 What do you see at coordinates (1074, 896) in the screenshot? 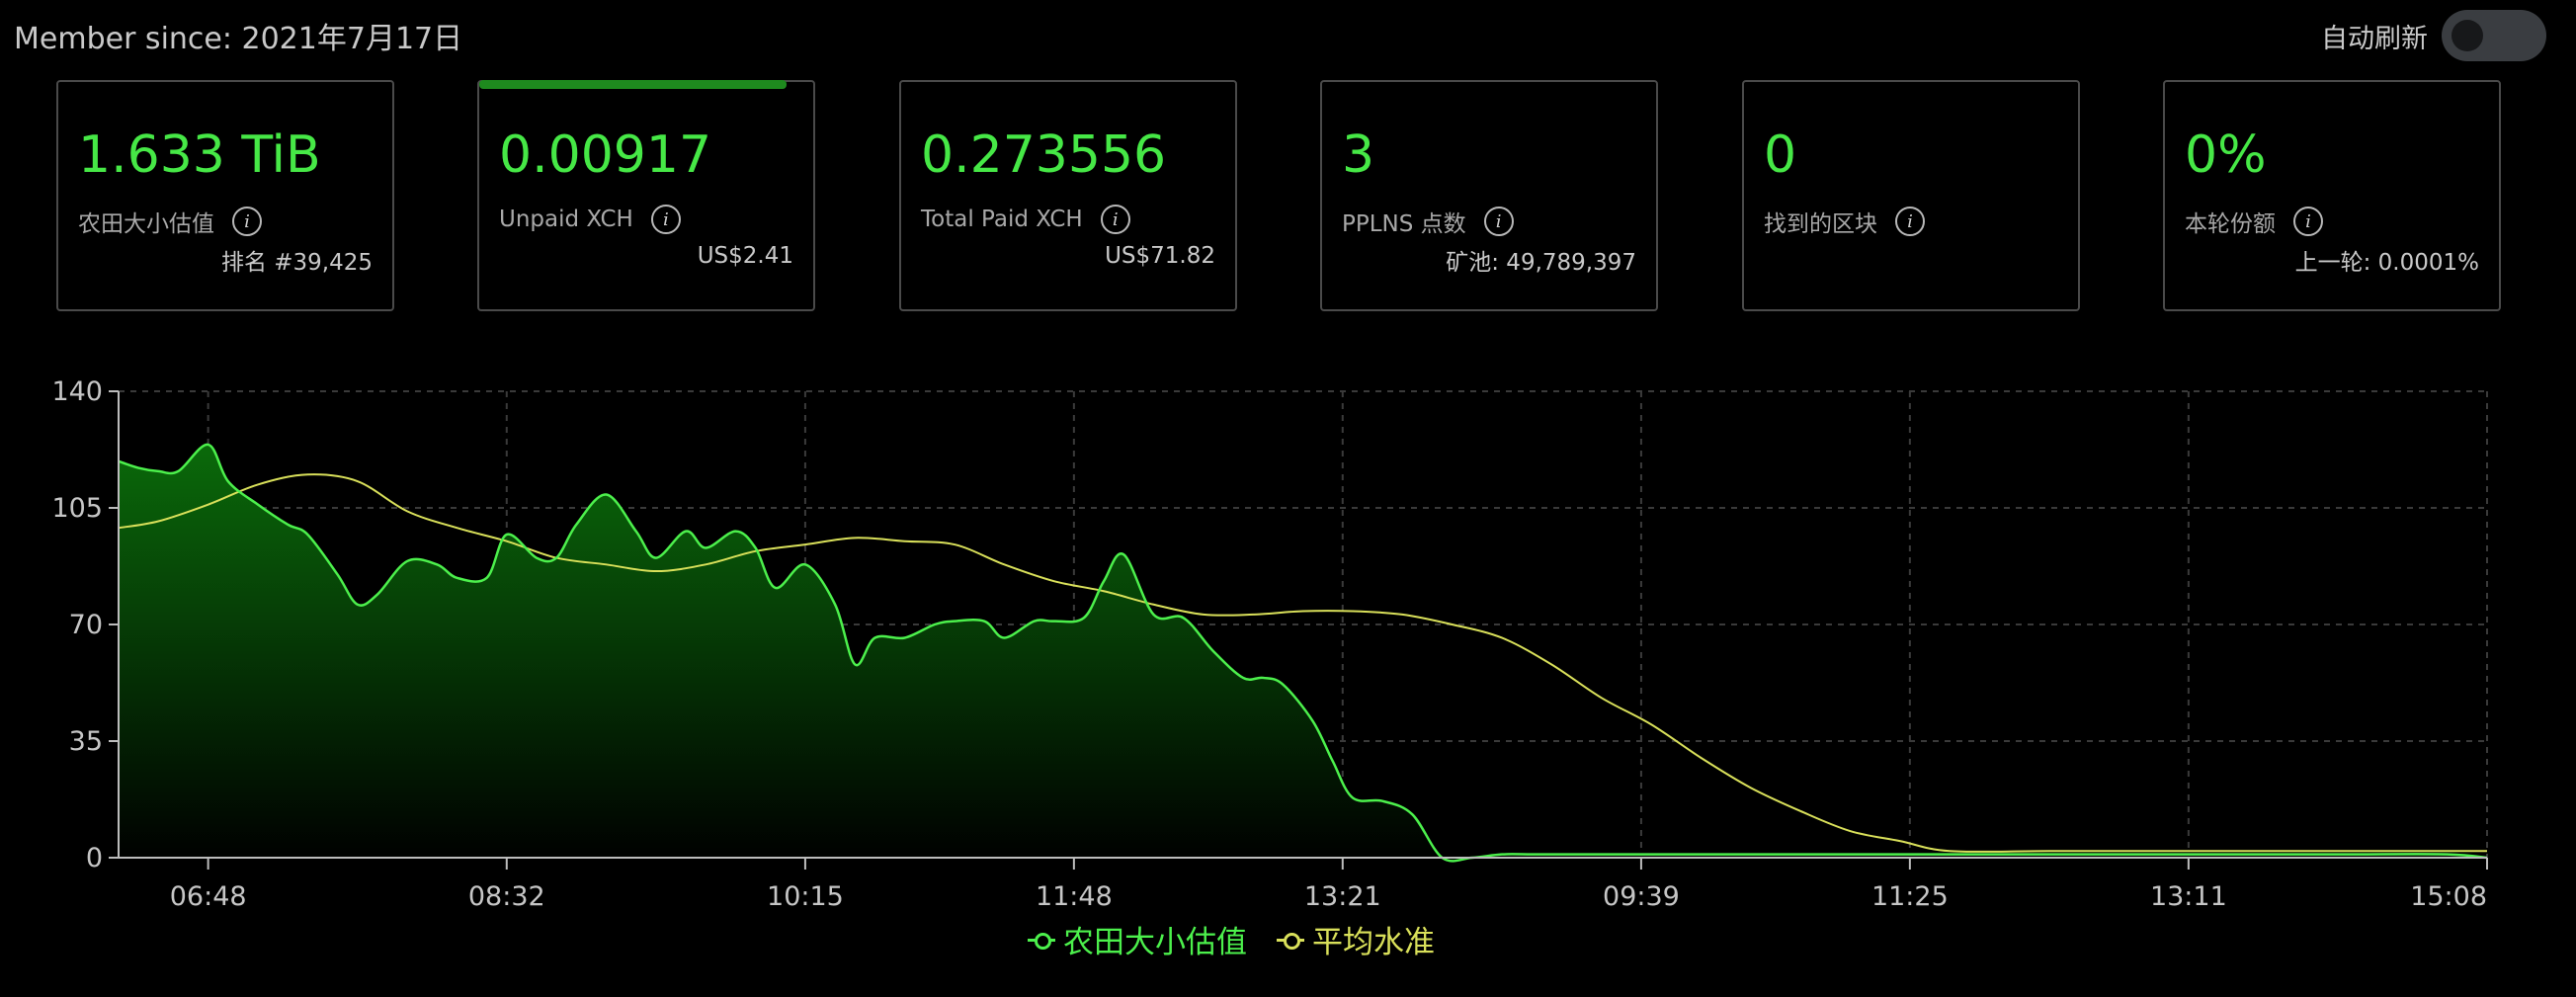
I see `x-tick-label: 11:48` at bounding box center [1074, 896].